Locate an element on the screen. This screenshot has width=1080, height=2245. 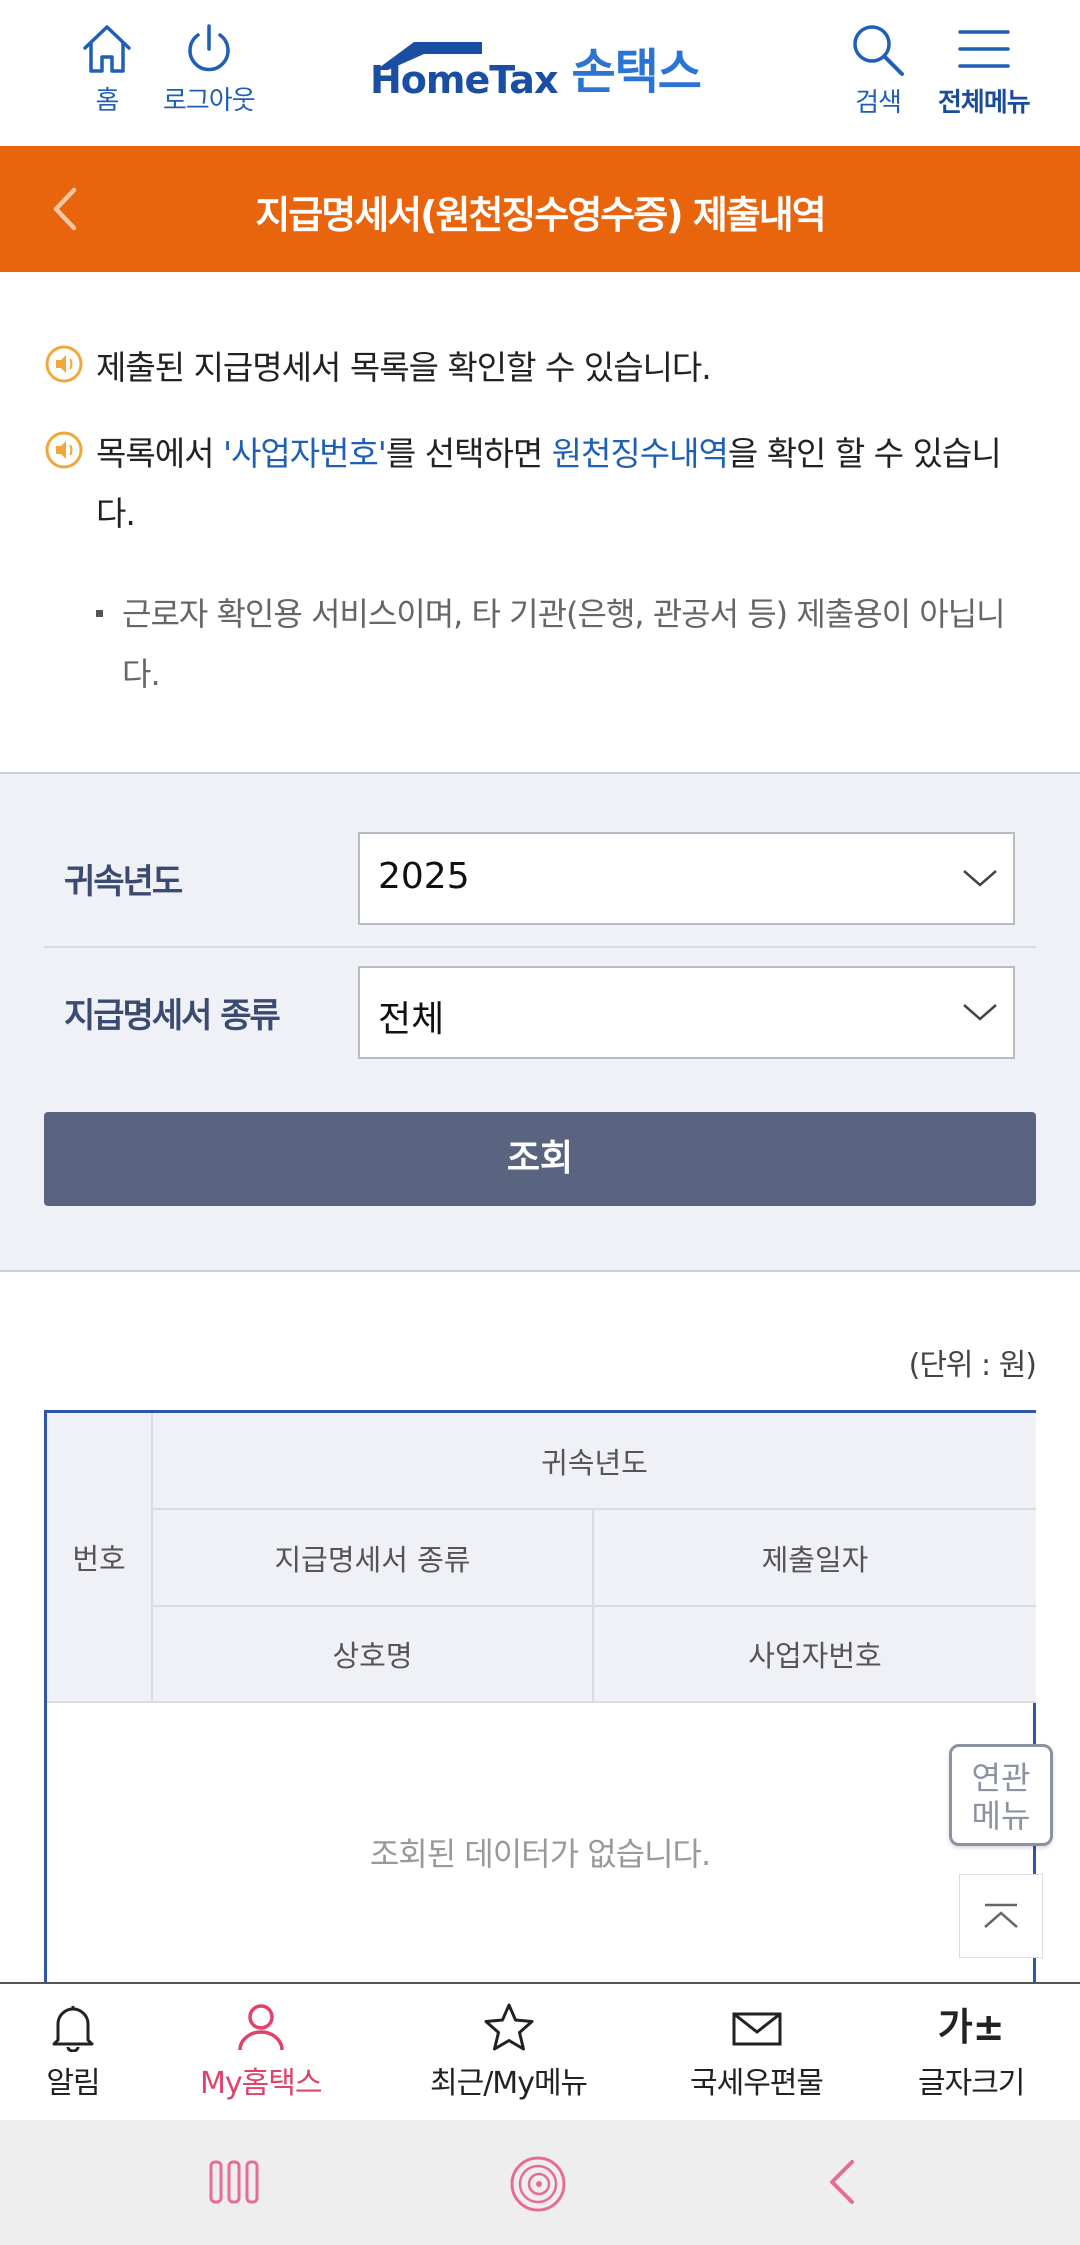
page-title-bar: 지급명세서(원천징수영수증) 제출내역 is located at coordinates (540, 209).